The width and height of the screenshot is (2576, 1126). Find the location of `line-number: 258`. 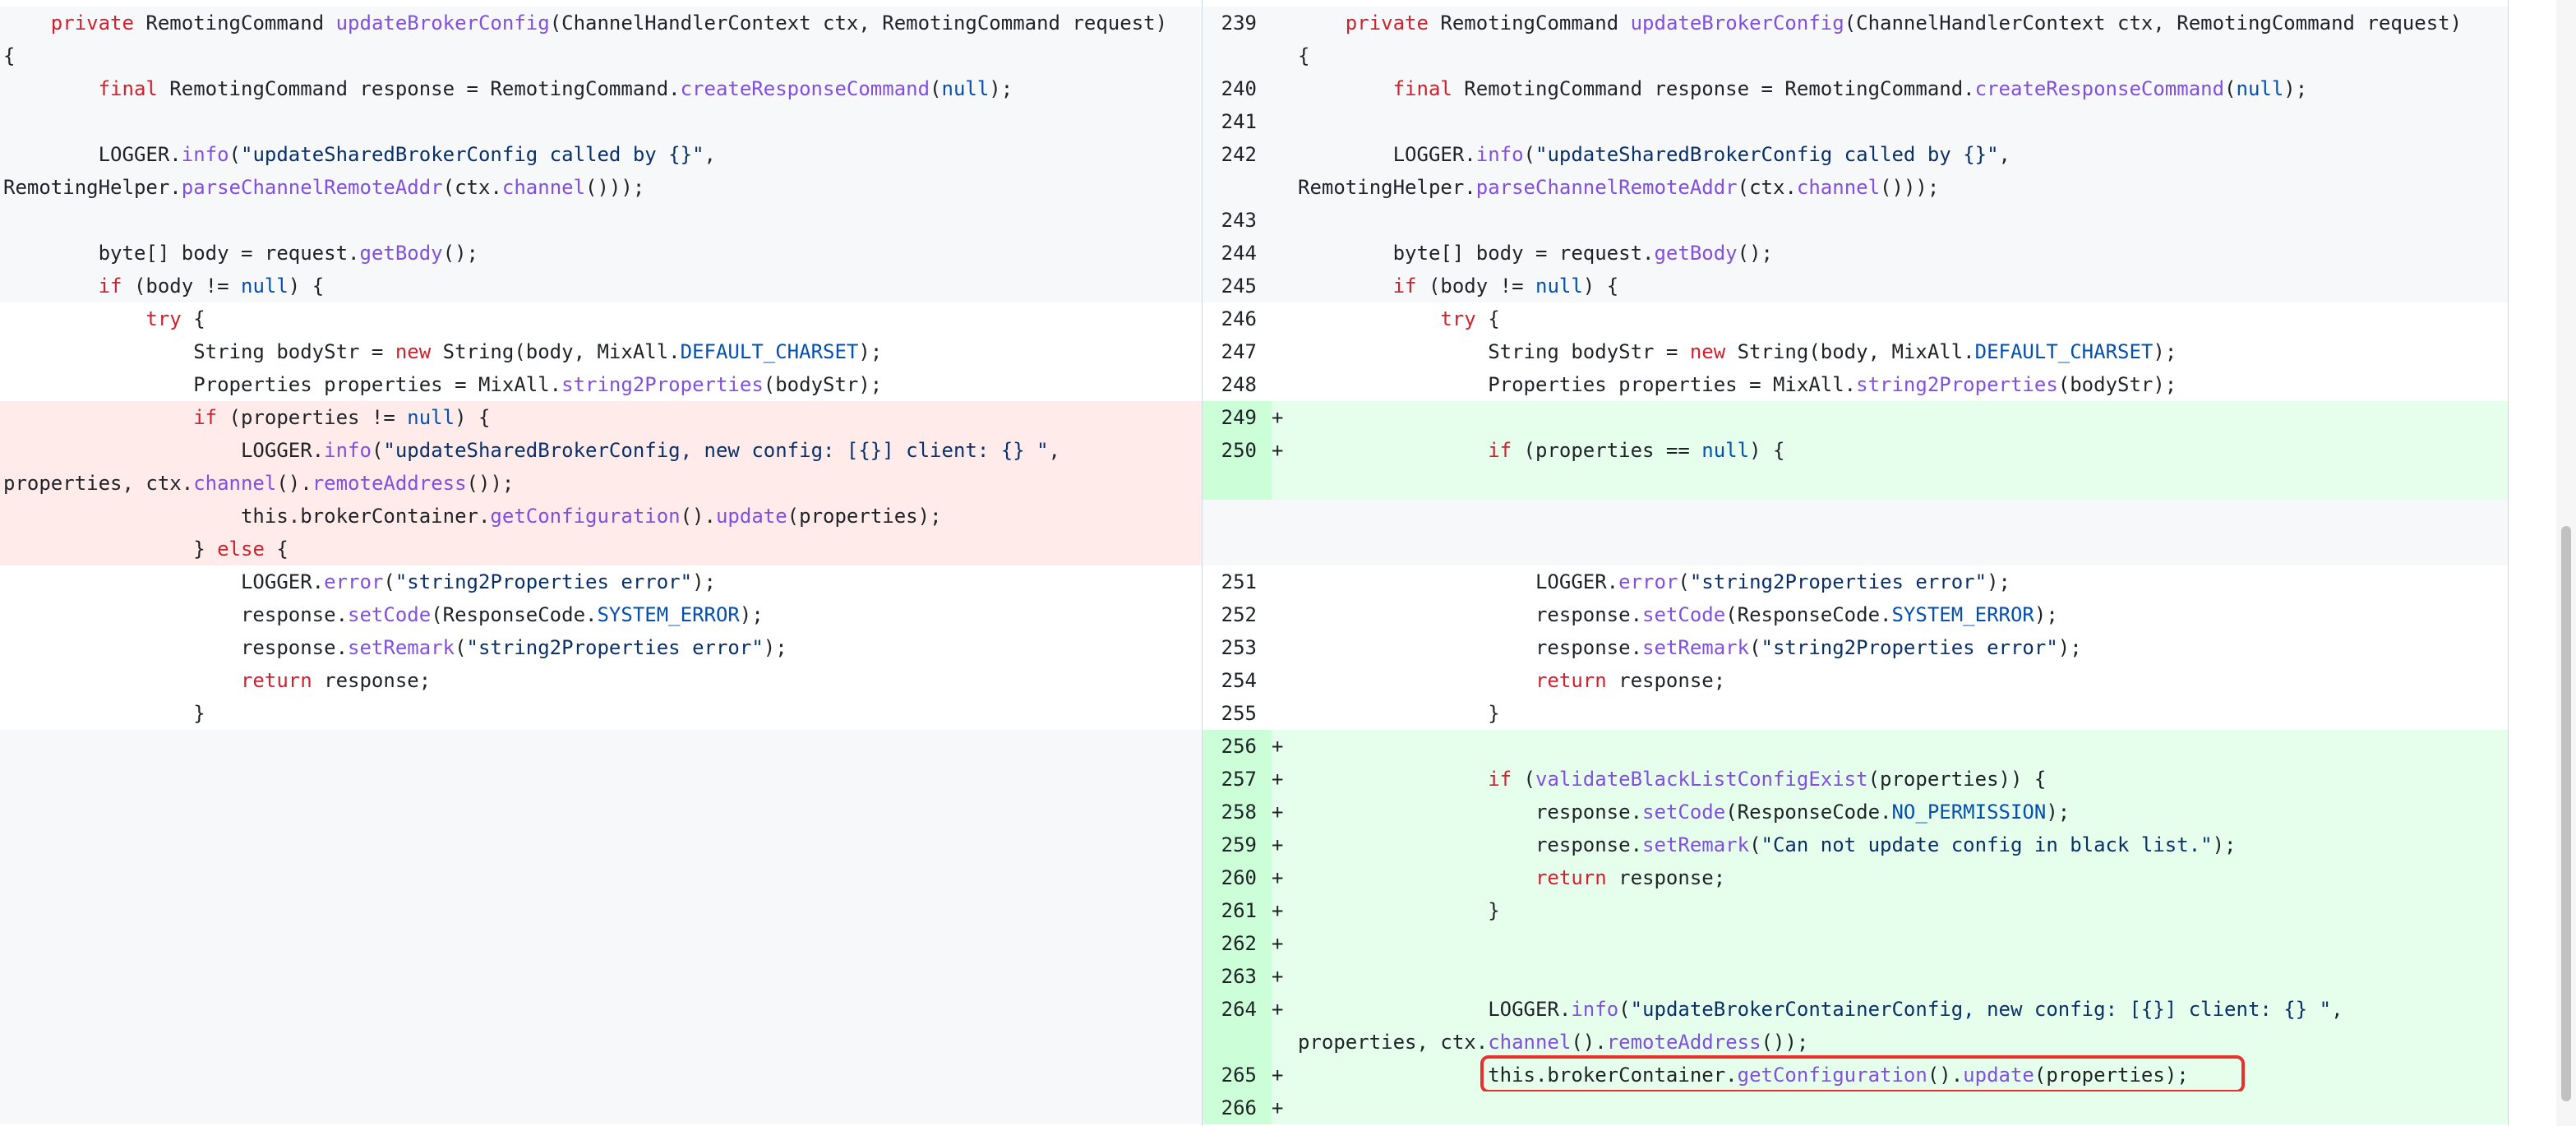

line-number: 258 is located at coordinates (1238, 812).